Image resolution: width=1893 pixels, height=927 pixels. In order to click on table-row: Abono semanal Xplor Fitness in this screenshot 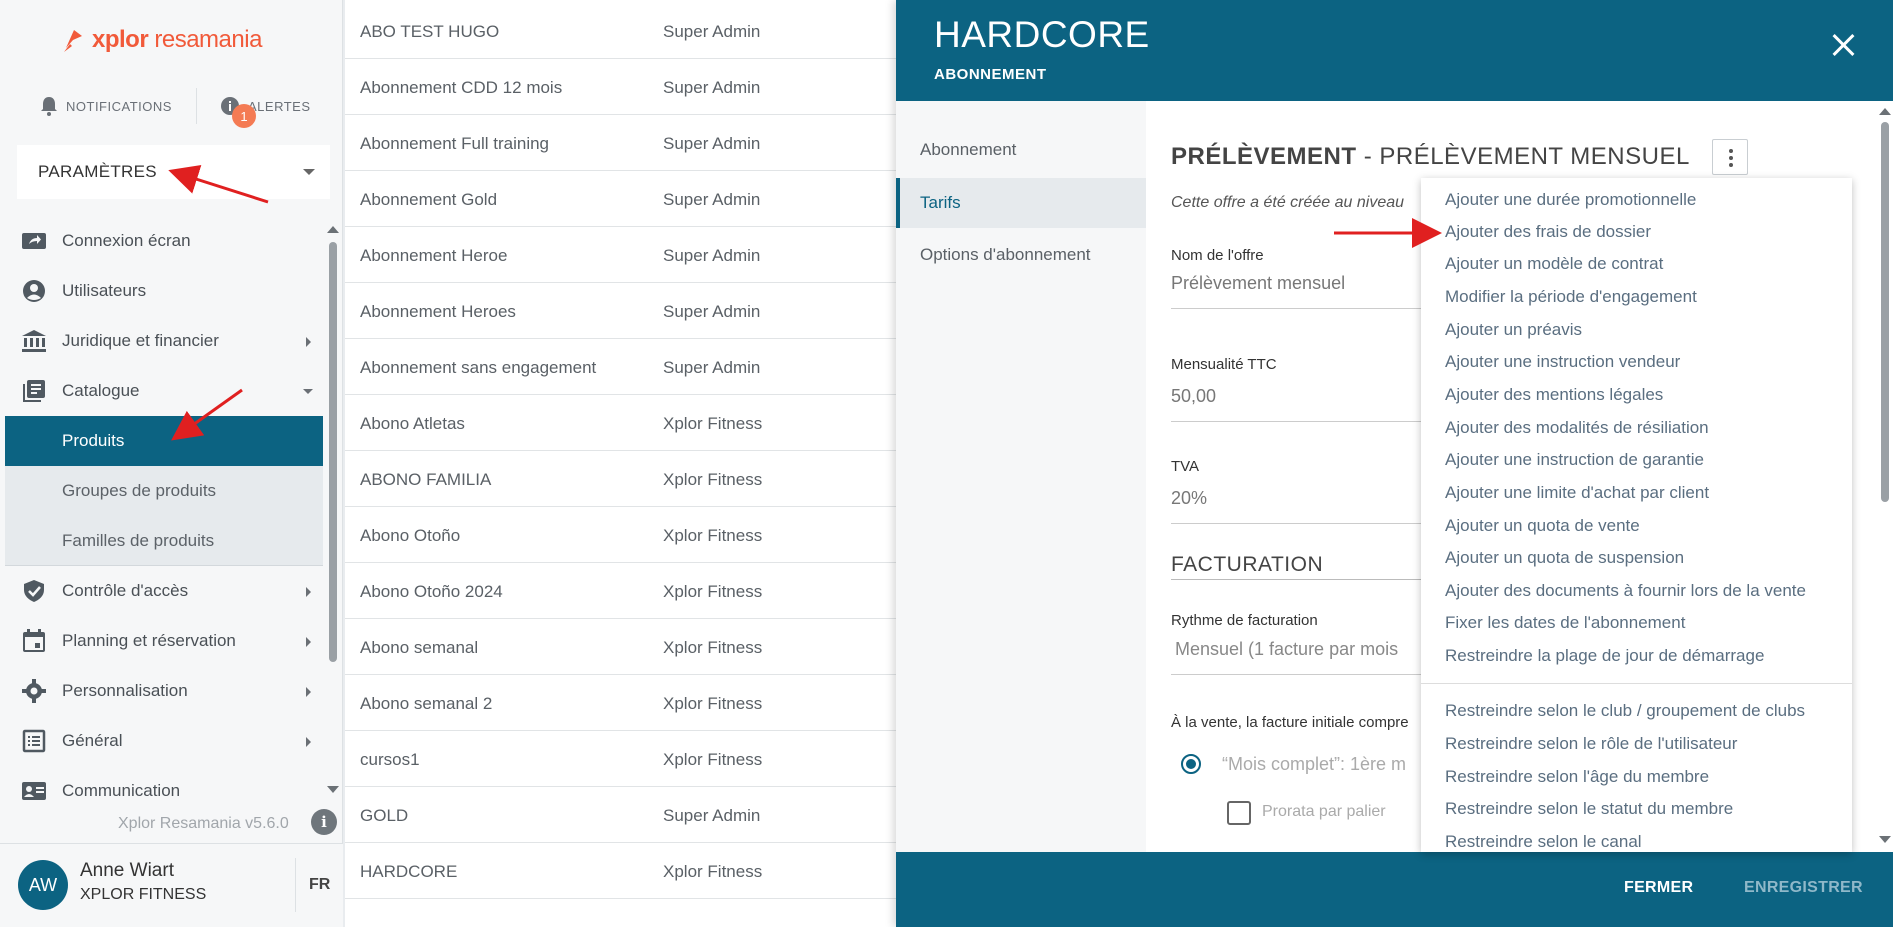, I will do `click(621, 647)`.